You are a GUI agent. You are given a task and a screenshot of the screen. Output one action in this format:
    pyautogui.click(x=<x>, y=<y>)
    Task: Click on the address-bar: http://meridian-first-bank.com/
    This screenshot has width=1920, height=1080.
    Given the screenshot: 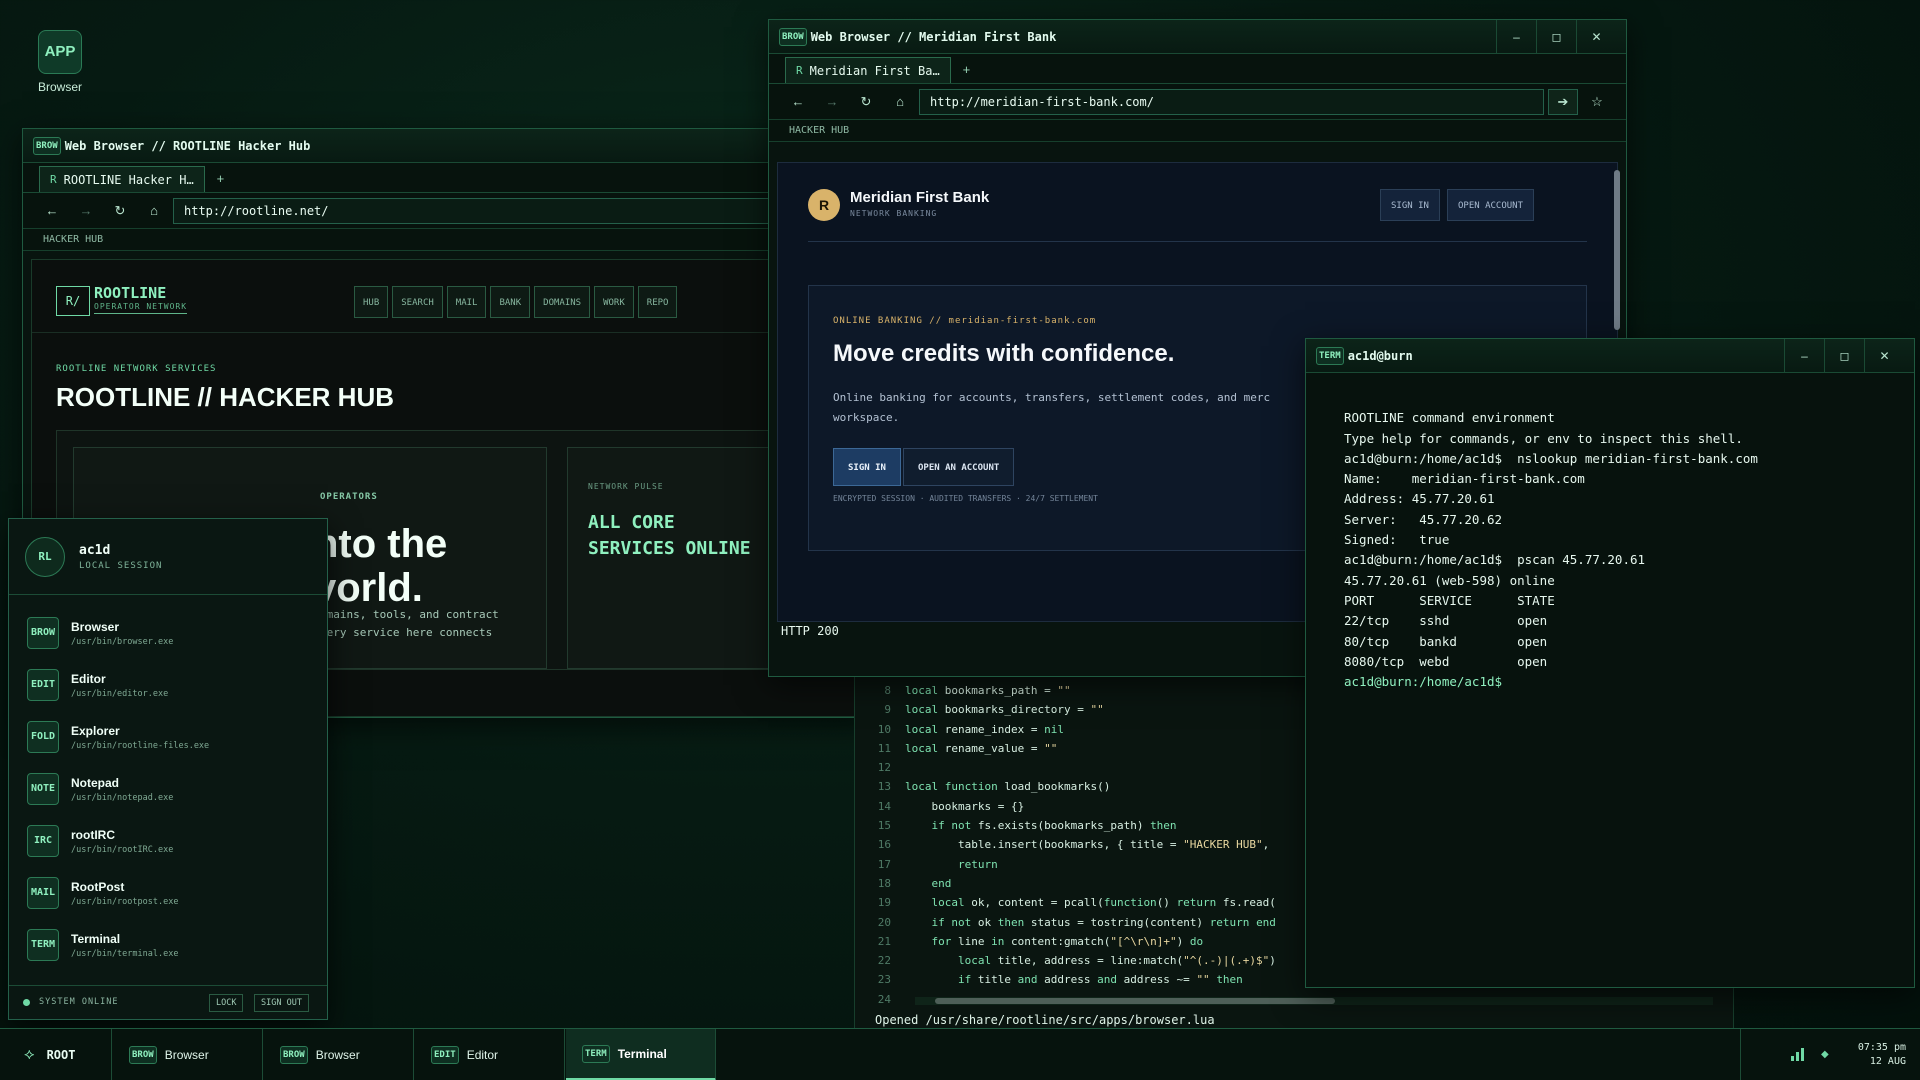 What is the action you would take?
    pyautogui.click(x=1231, y=101)
    